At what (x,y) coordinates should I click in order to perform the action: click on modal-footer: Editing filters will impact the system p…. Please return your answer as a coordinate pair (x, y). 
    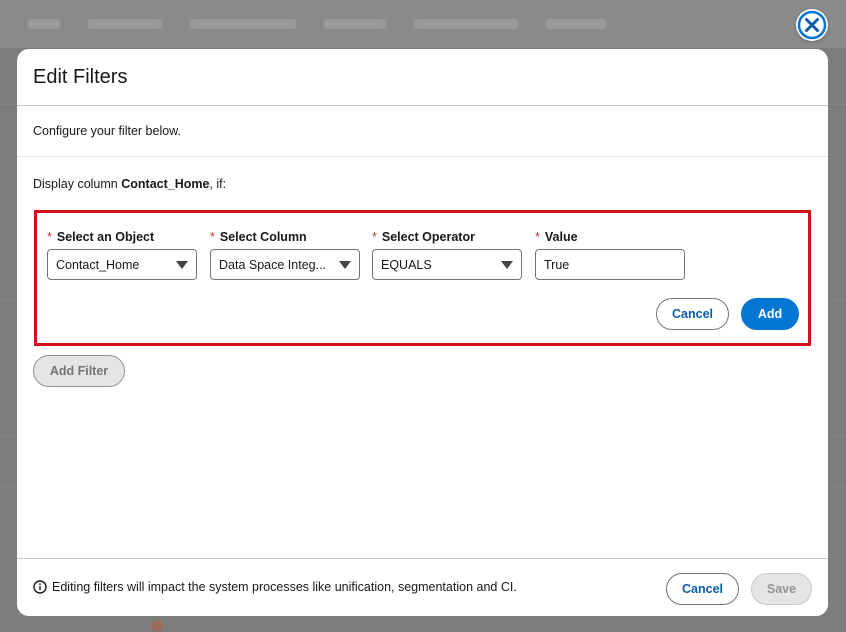
    Looking at the image, I should click on (422, 587).